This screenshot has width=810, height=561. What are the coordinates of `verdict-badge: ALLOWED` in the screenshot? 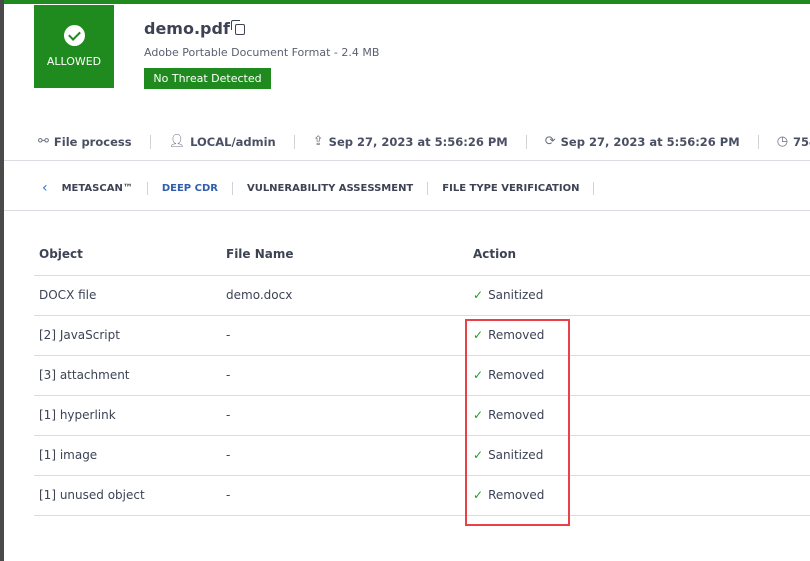 It's located at (74, 46).